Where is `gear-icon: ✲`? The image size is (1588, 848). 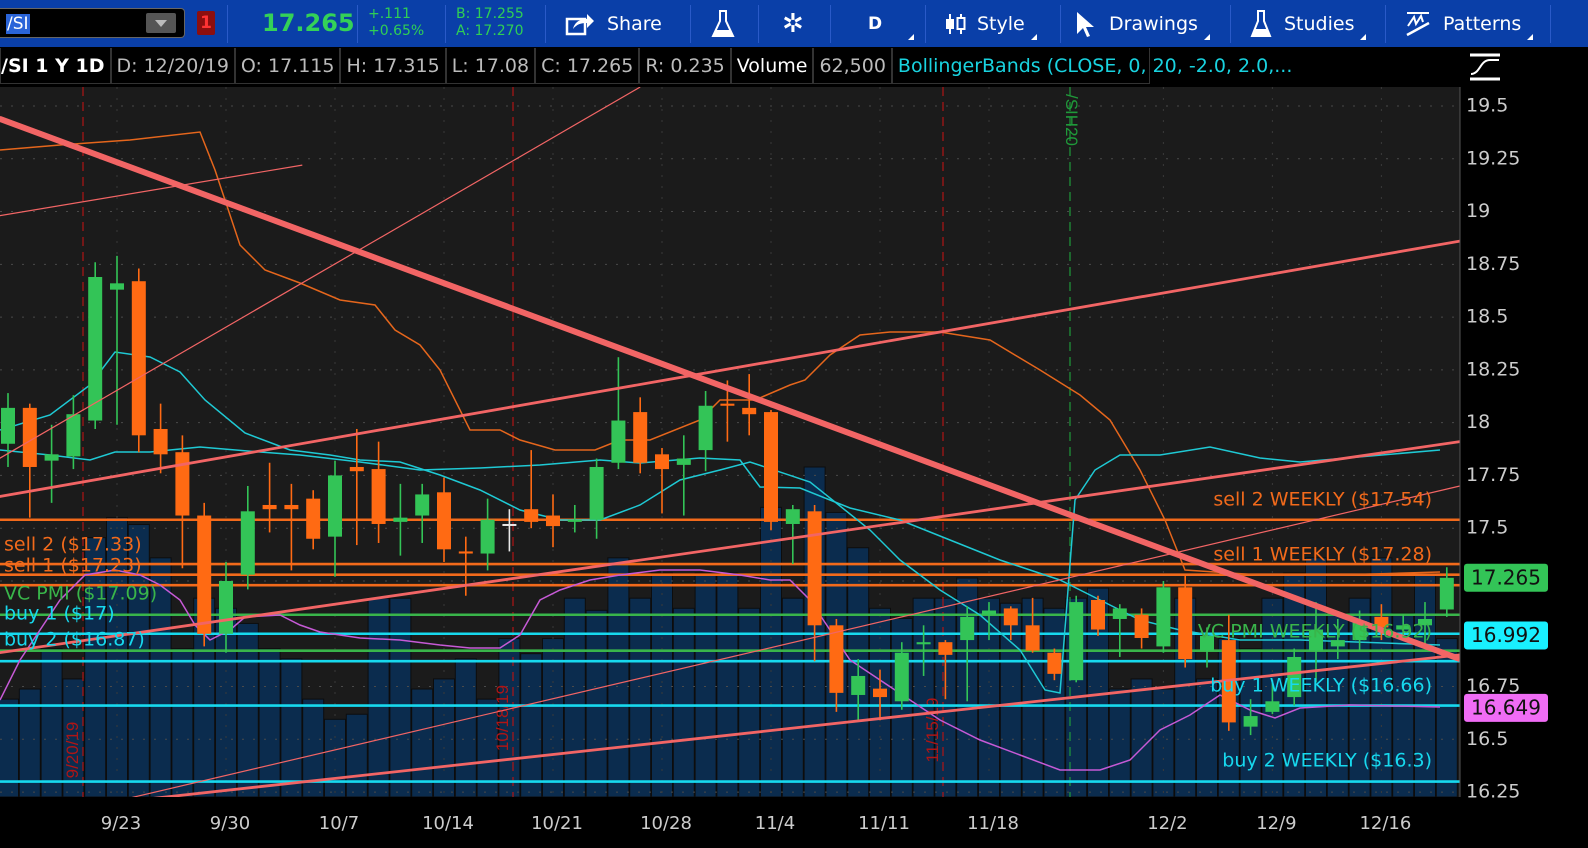 gear-icon: ✲ is located at coordinates (793, 23).